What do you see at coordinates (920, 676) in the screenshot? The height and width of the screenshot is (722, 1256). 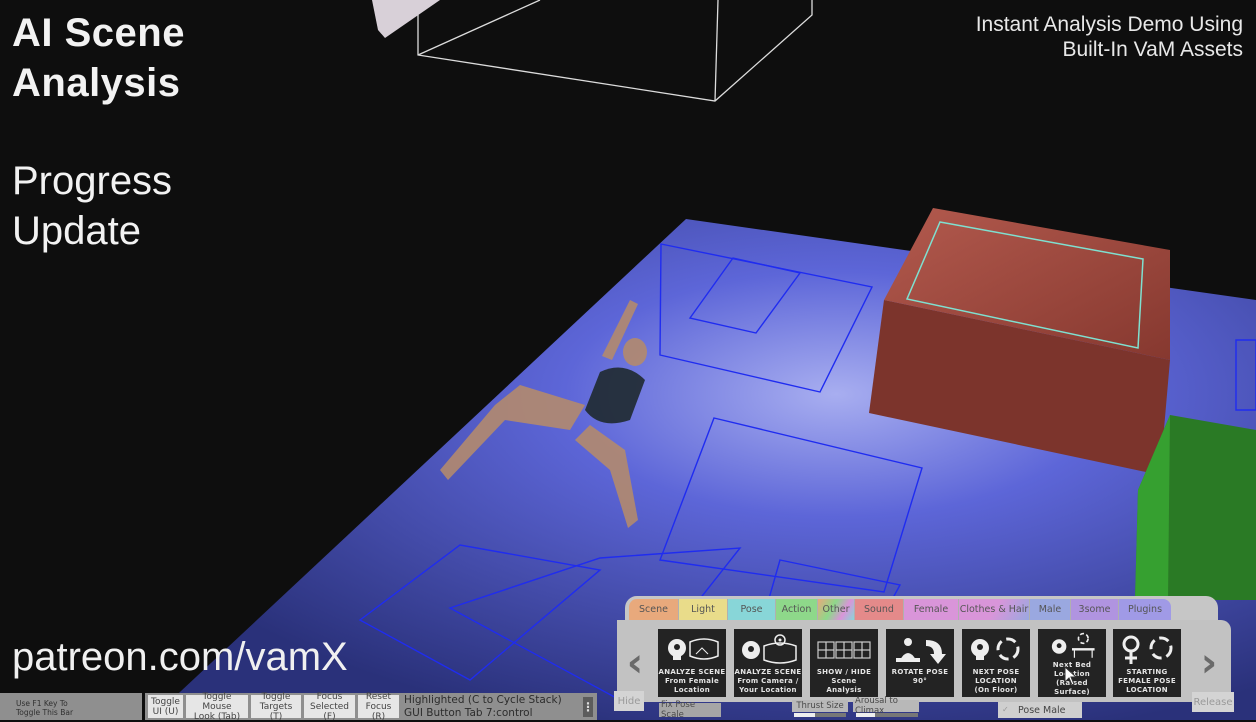 I see `card-label: ROTATE POSE 90°` at bounding box center [920, 676].